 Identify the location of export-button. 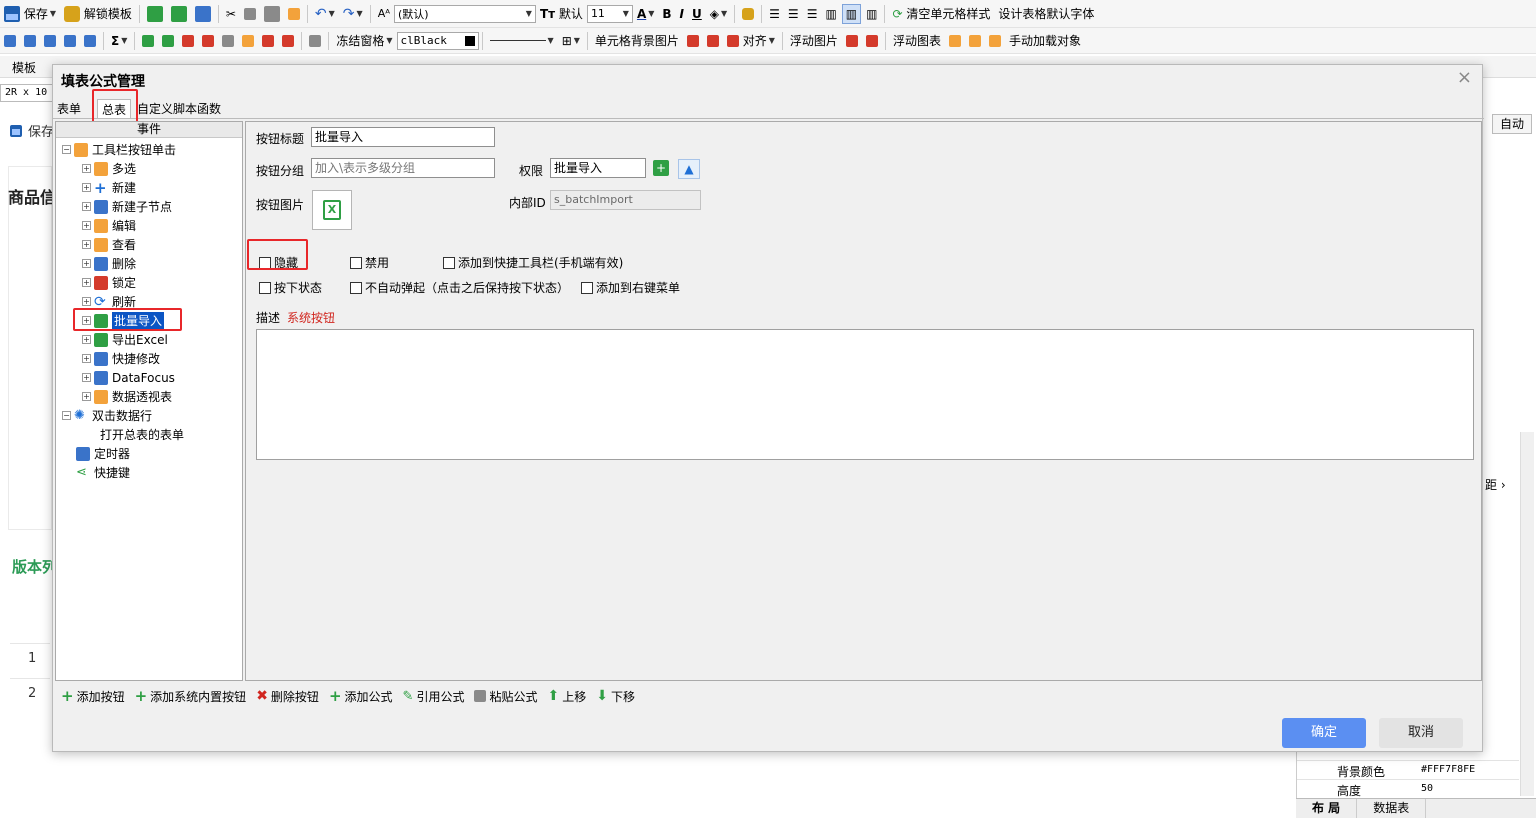
(179, 14).